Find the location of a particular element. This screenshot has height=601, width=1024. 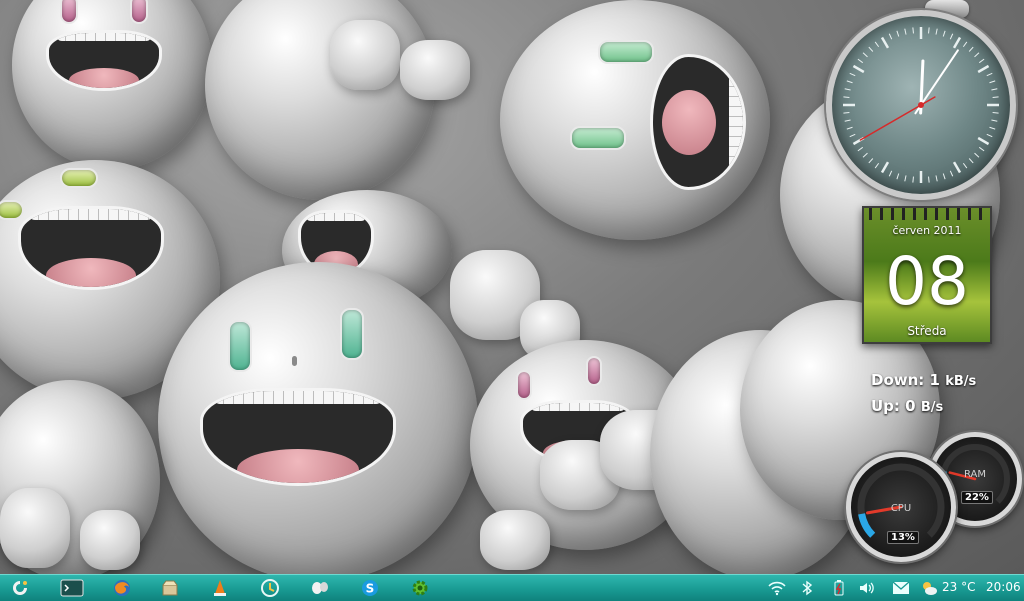

calendar-widget: červen 2011 08 Středa is located at coordinates (927, 275).